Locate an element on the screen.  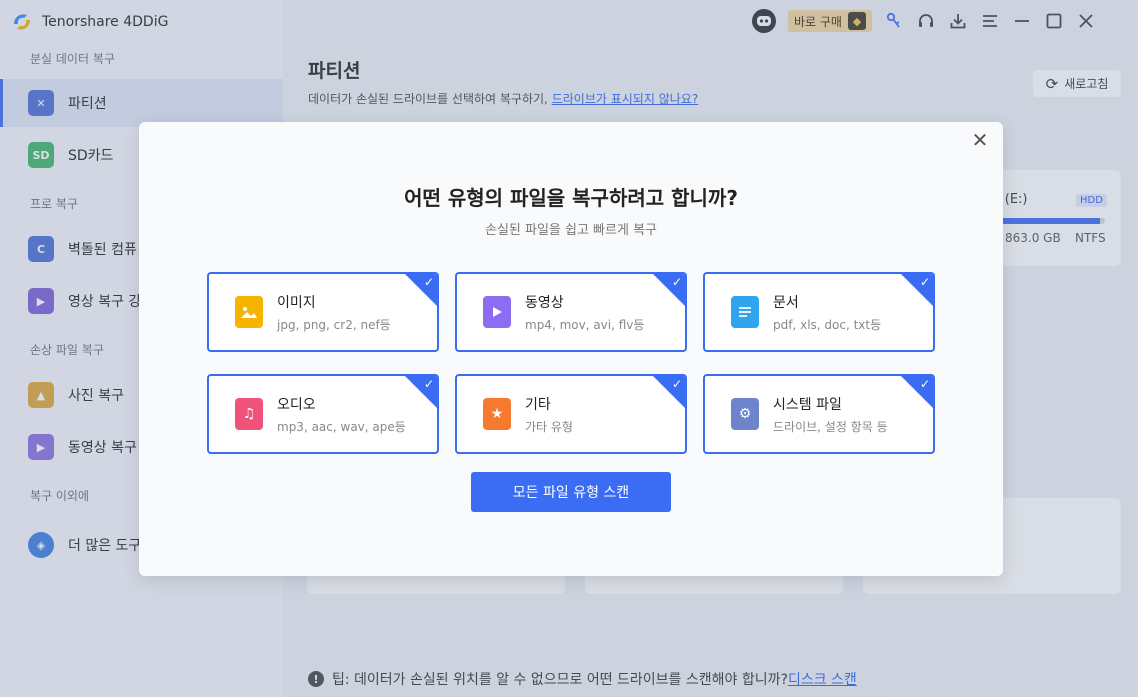
file-type-extensions: pdf, xls, doc, txt등 is located at coordinates (827, 324).